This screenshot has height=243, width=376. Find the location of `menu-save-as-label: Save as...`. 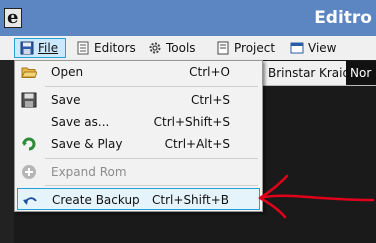

menu-save-as-label: Save as... is located at coordinates (80, 122).